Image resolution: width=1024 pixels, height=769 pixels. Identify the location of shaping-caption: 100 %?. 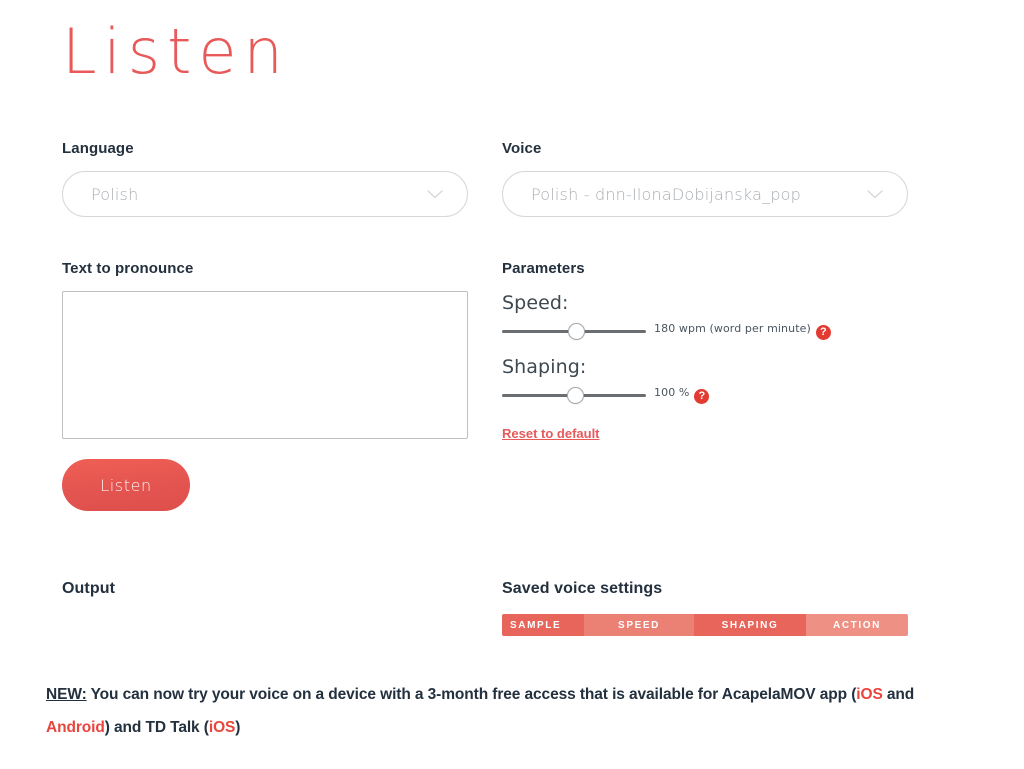
(682, 395).